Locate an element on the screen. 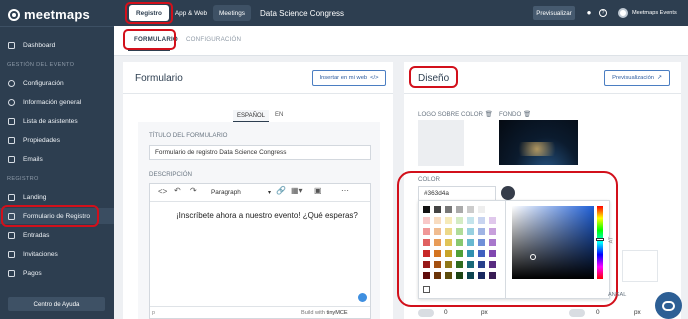 The image size is (688, 319). sidebar-item-dashboard: Dashboard is located at coordinates (57, 45).